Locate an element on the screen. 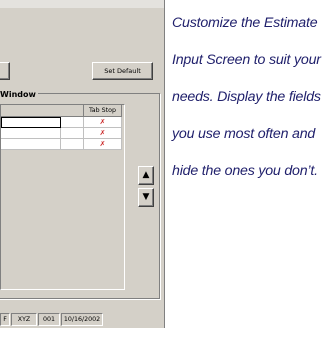 The image size is (331, 348). caption-line: hide the ones you don’t. is located at coordinates (245, 171).